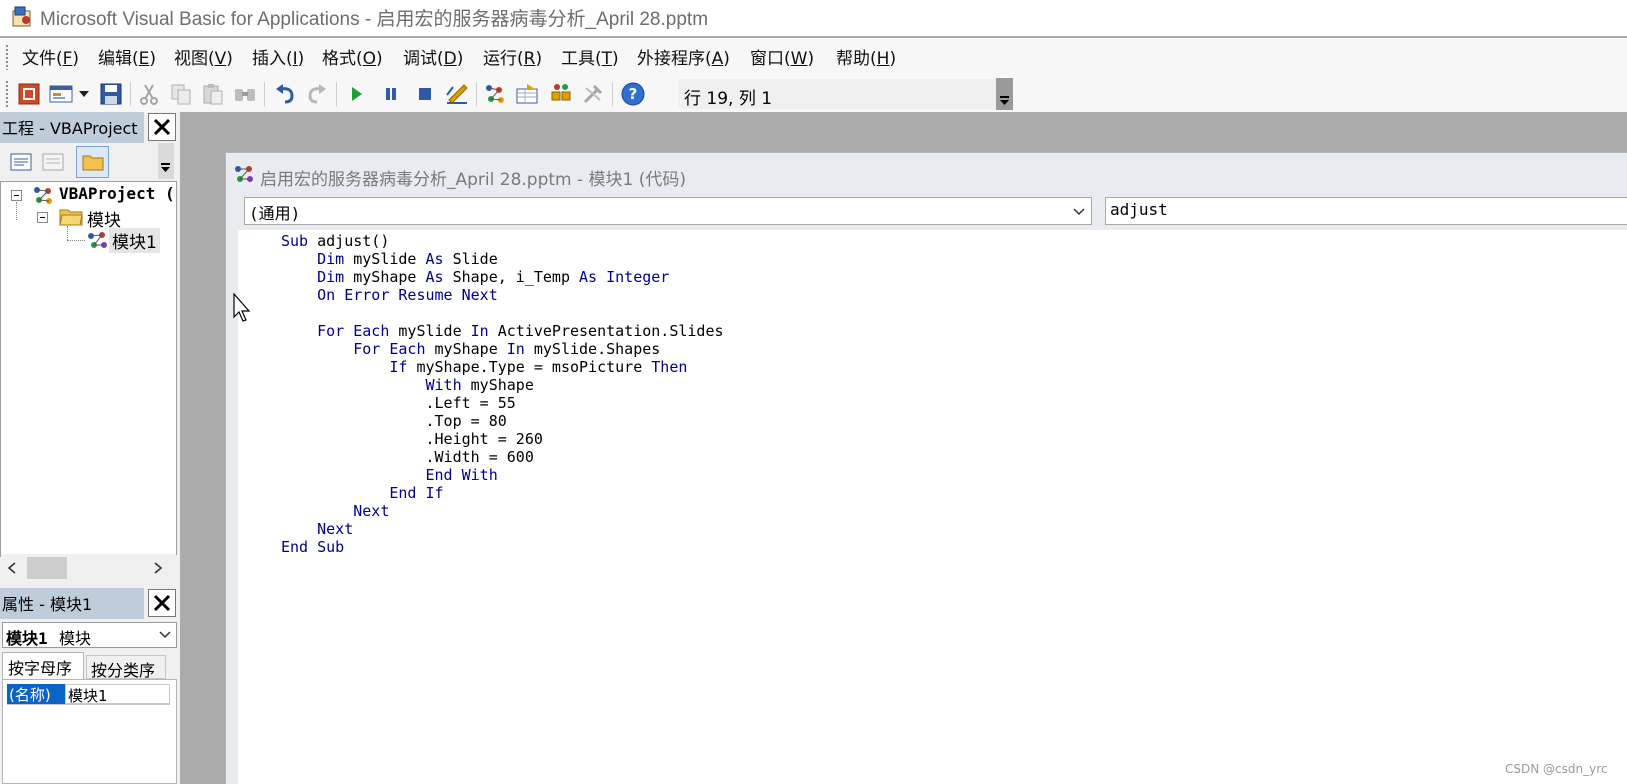 Image resolution: width=1627 pixels, height=784 pixels. I want to click on code-line: .Left = 55, so click(398, 403).